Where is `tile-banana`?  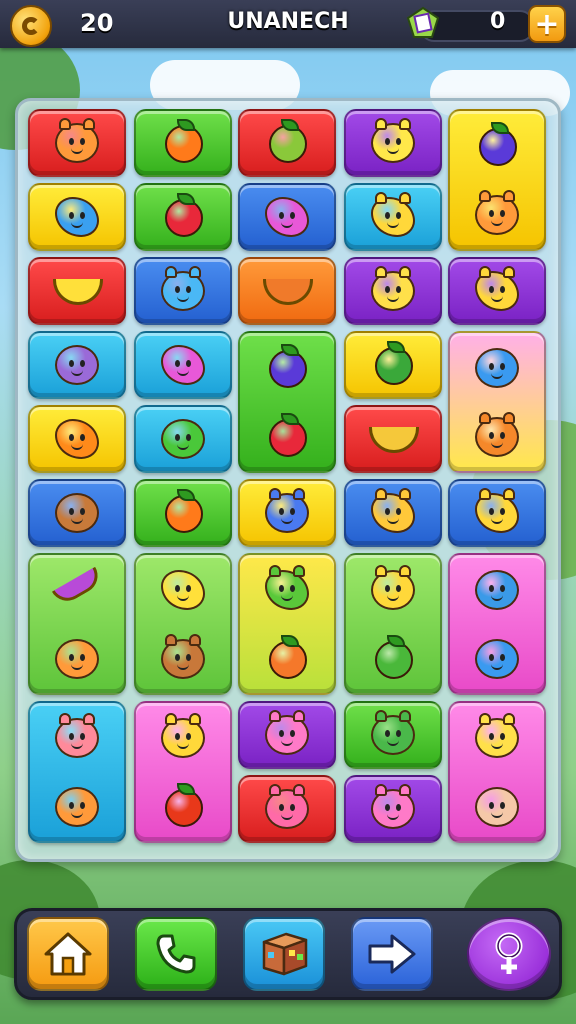 tile-banana is located at coordinates (77, 291).